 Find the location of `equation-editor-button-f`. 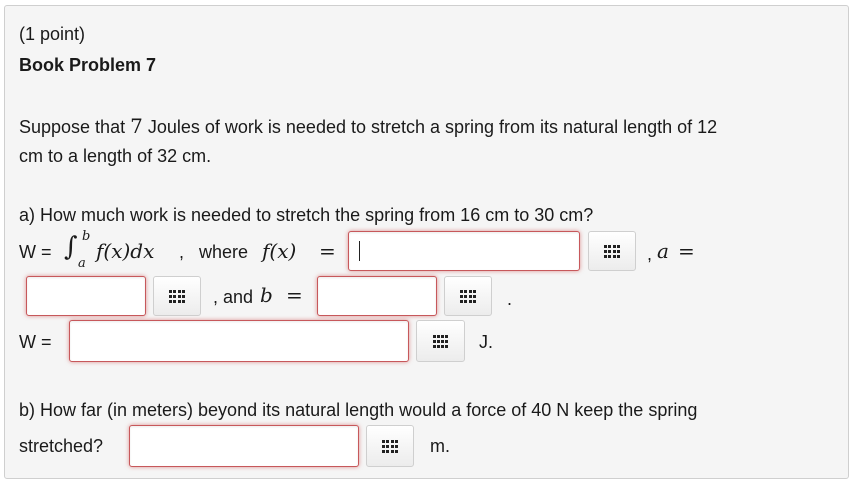

equation-editor-button-f is located at coordinates (612, 251).